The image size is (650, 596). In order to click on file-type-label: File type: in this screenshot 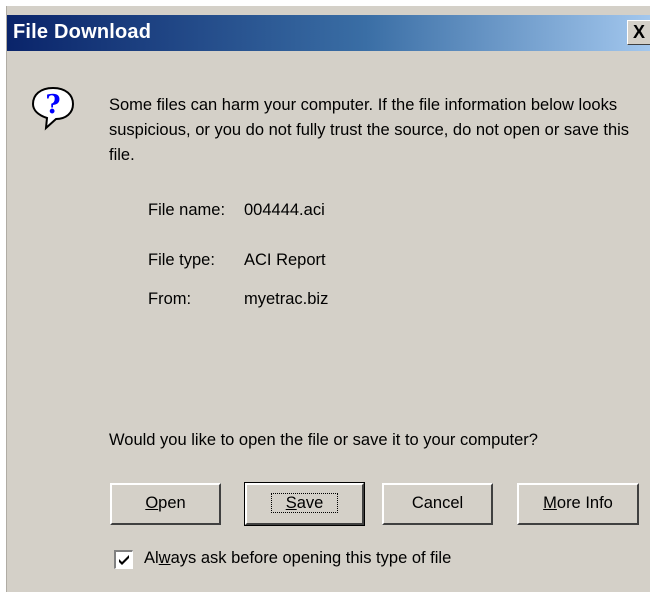, I will do `click(181, 260)`.